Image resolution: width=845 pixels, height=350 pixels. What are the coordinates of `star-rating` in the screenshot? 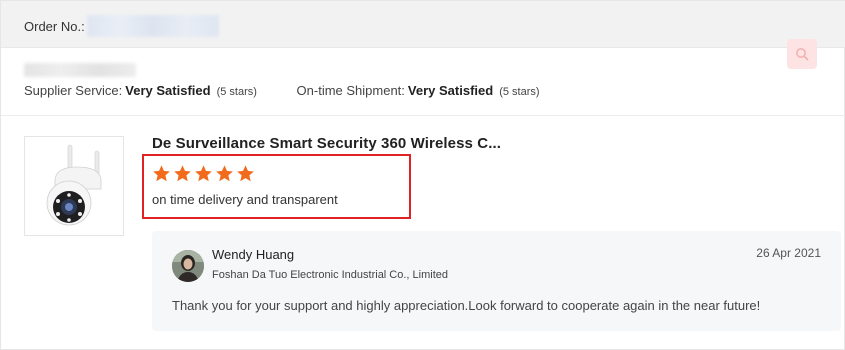 It's located at (203, 173).